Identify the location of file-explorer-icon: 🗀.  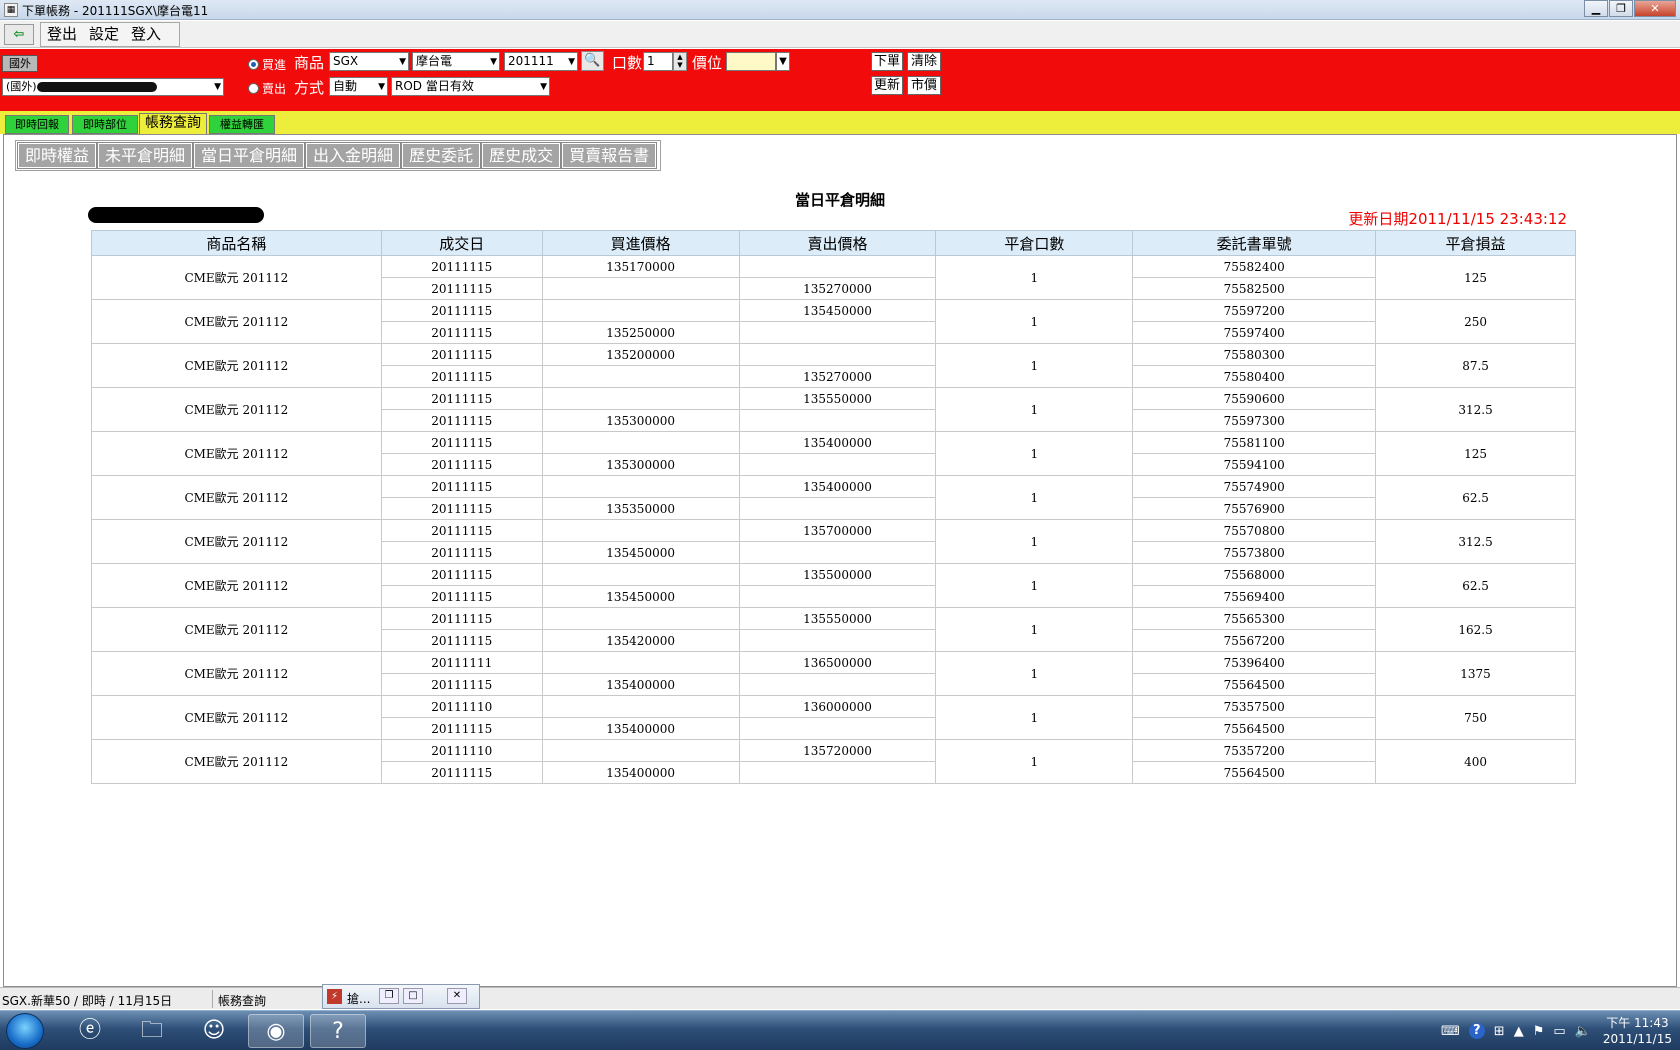
(152, 1031).